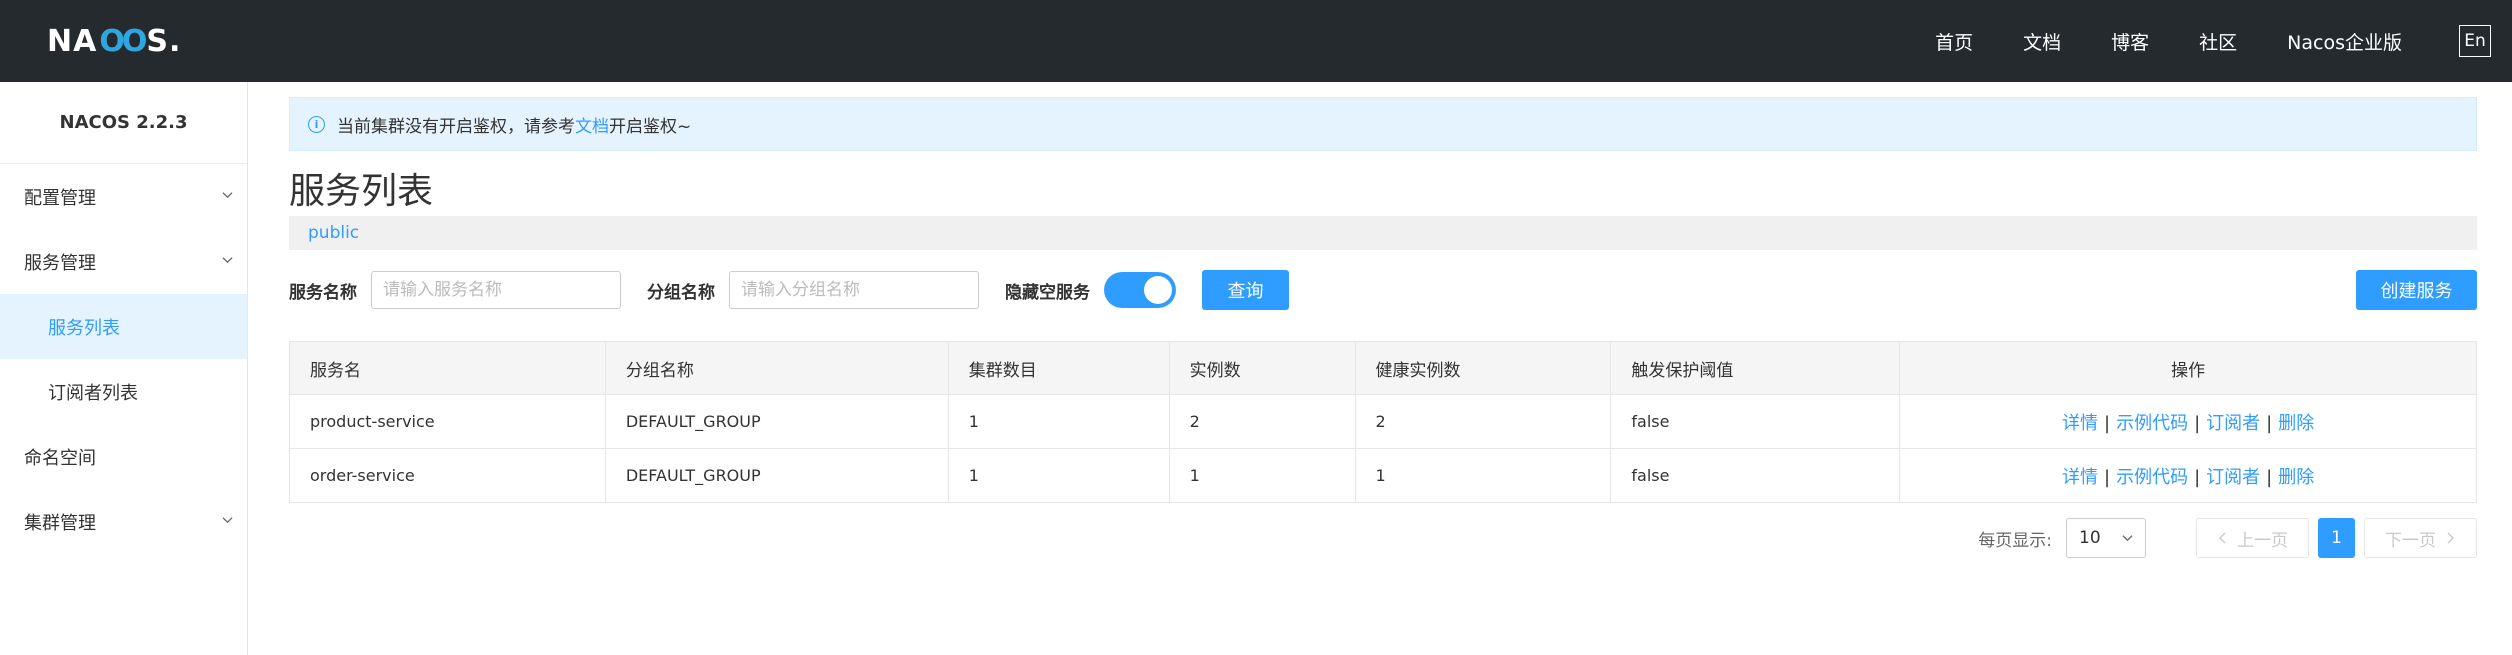  I want to click on page-size-value: 10, so click(2090, 538).